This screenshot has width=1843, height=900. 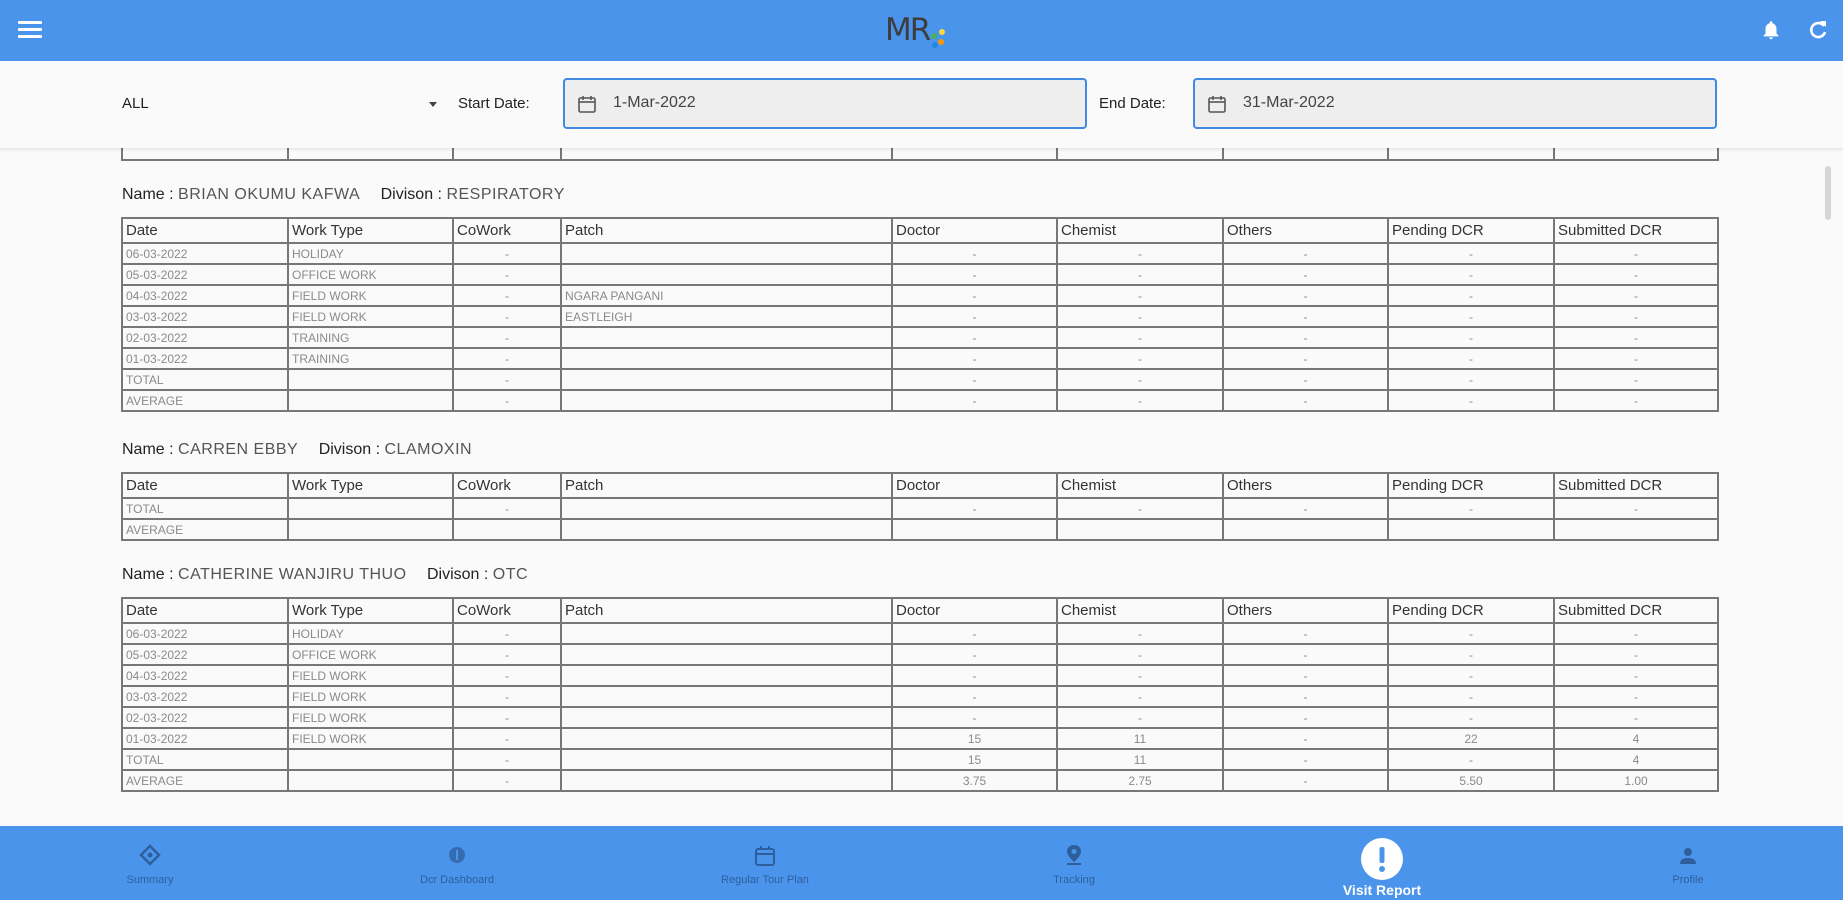 I want to click on nav-label: Dcr Dashboard, so click(x=457, y=880).